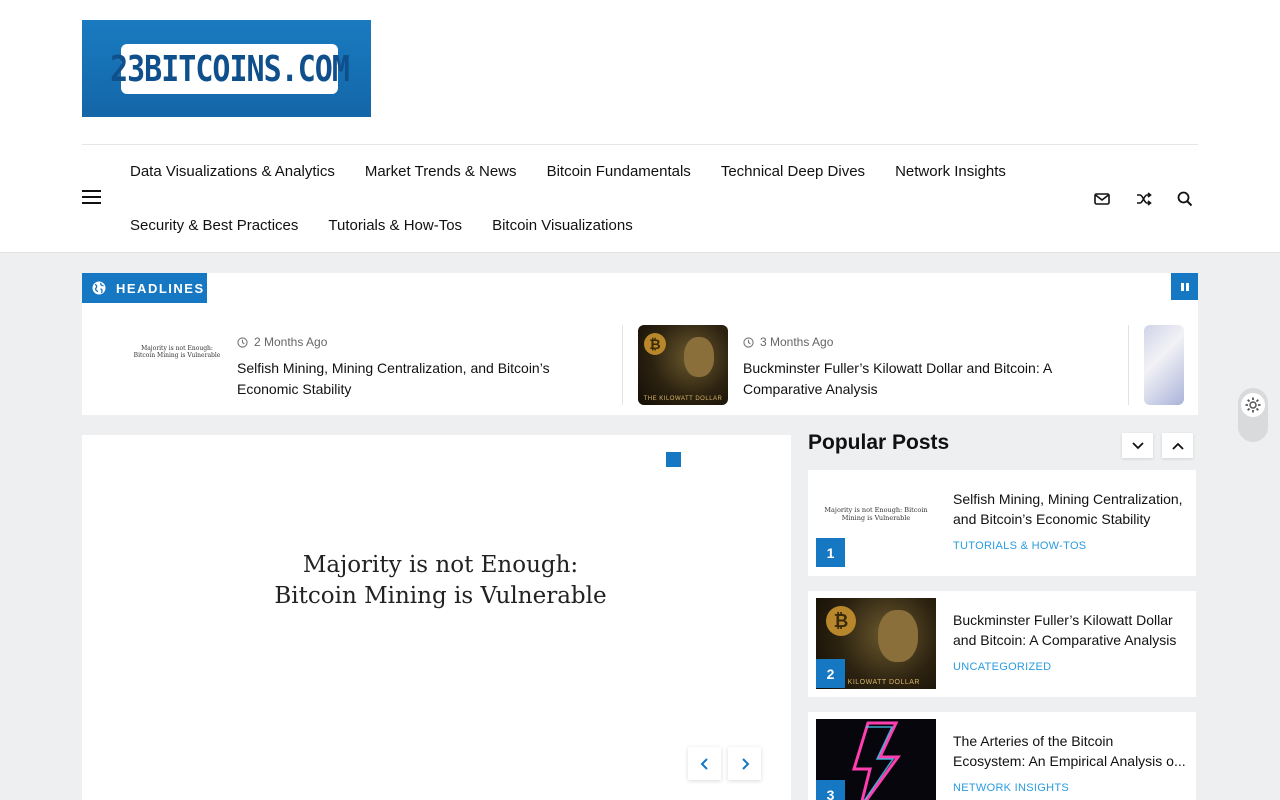  Describe the element at coordinates (1002, 667) in the screenshot. I see `popular-post-category: UNCATEGORIZED` at that location.